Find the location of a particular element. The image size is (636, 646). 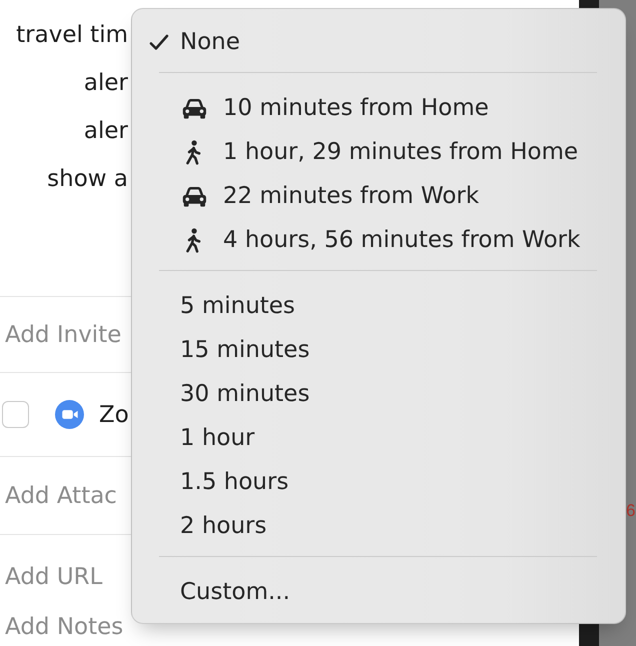

field-label: show a is located at coordinates (87, 179).